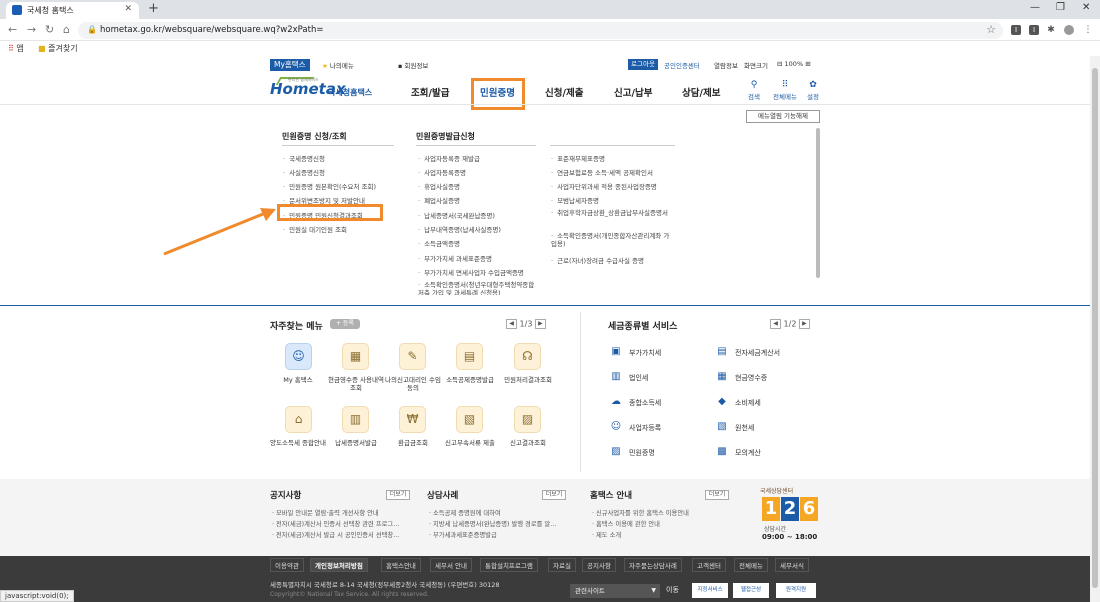 This screenshot has height=602, width=1100. I want to click on favorite-label: 소득공제증명발급, so click(470, 380).